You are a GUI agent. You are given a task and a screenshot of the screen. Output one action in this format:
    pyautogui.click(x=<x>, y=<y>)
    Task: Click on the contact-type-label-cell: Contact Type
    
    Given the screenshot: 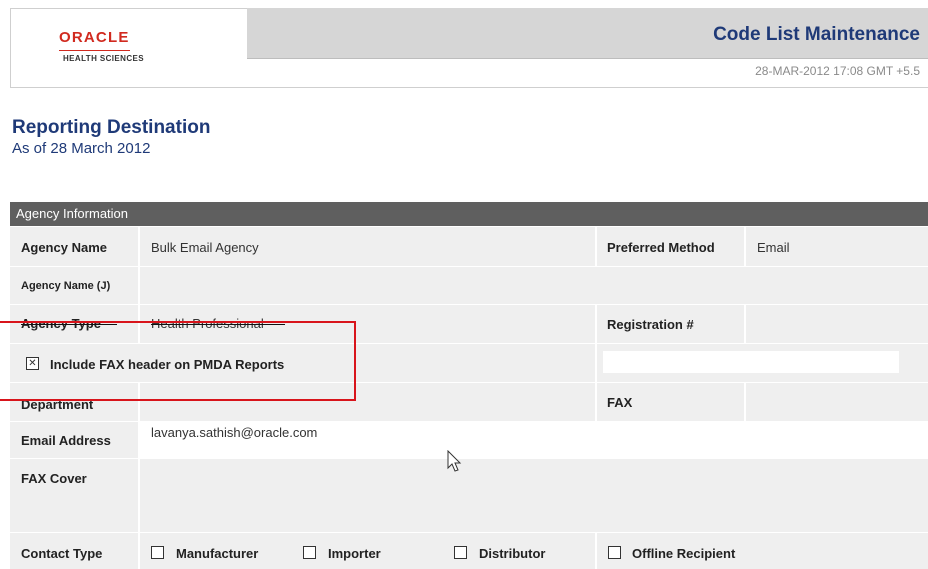 What is the action you would take?
    pyautogui.click(x=75, y=551)
    